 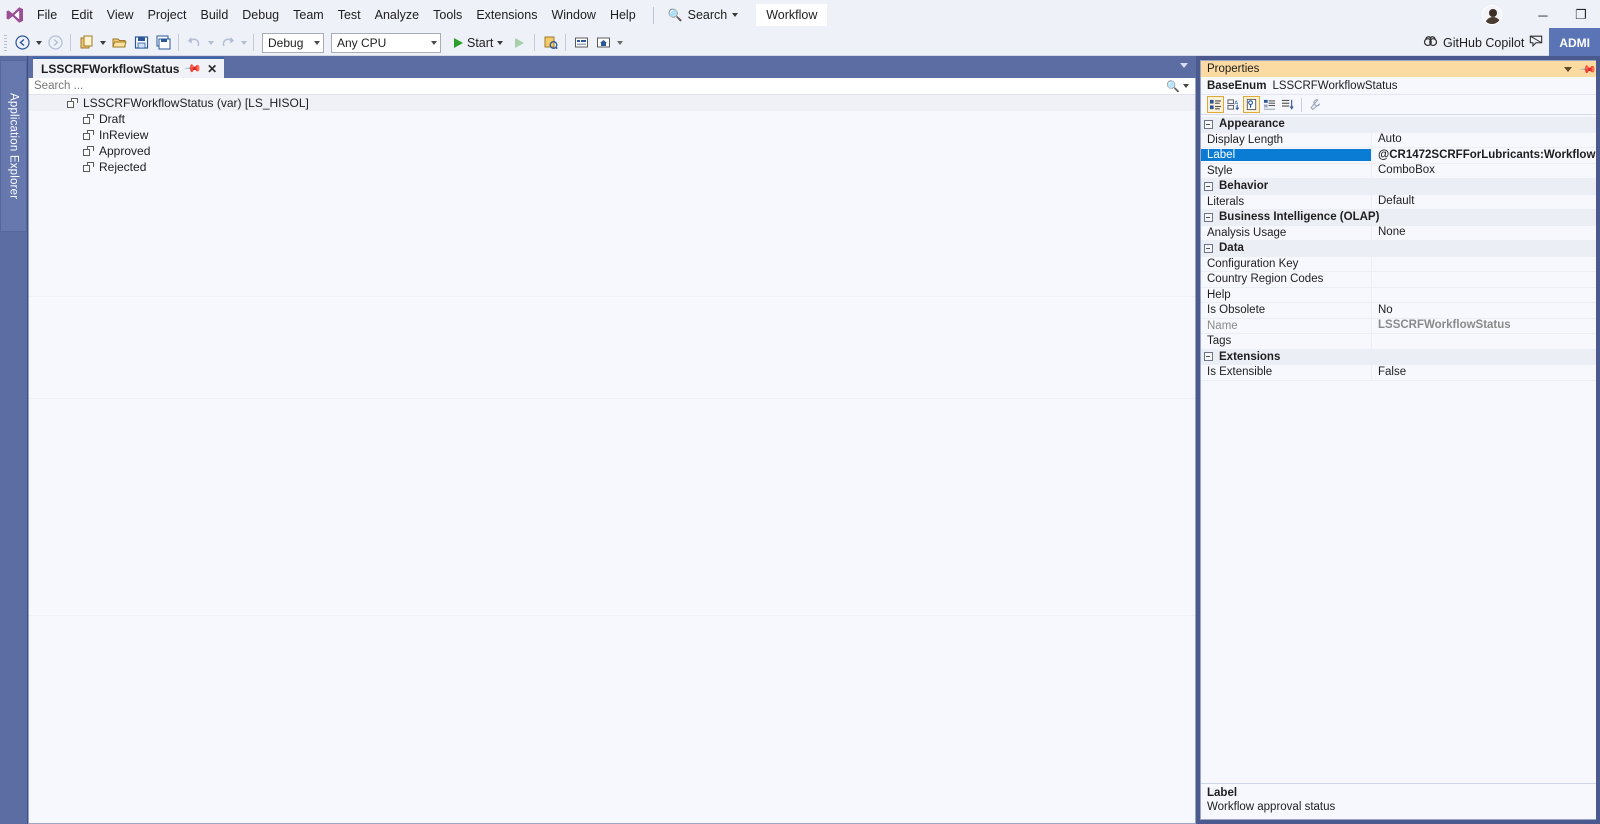 I want to click on quick-launch-search: 🔍 Search, so click(x=703, y=15).